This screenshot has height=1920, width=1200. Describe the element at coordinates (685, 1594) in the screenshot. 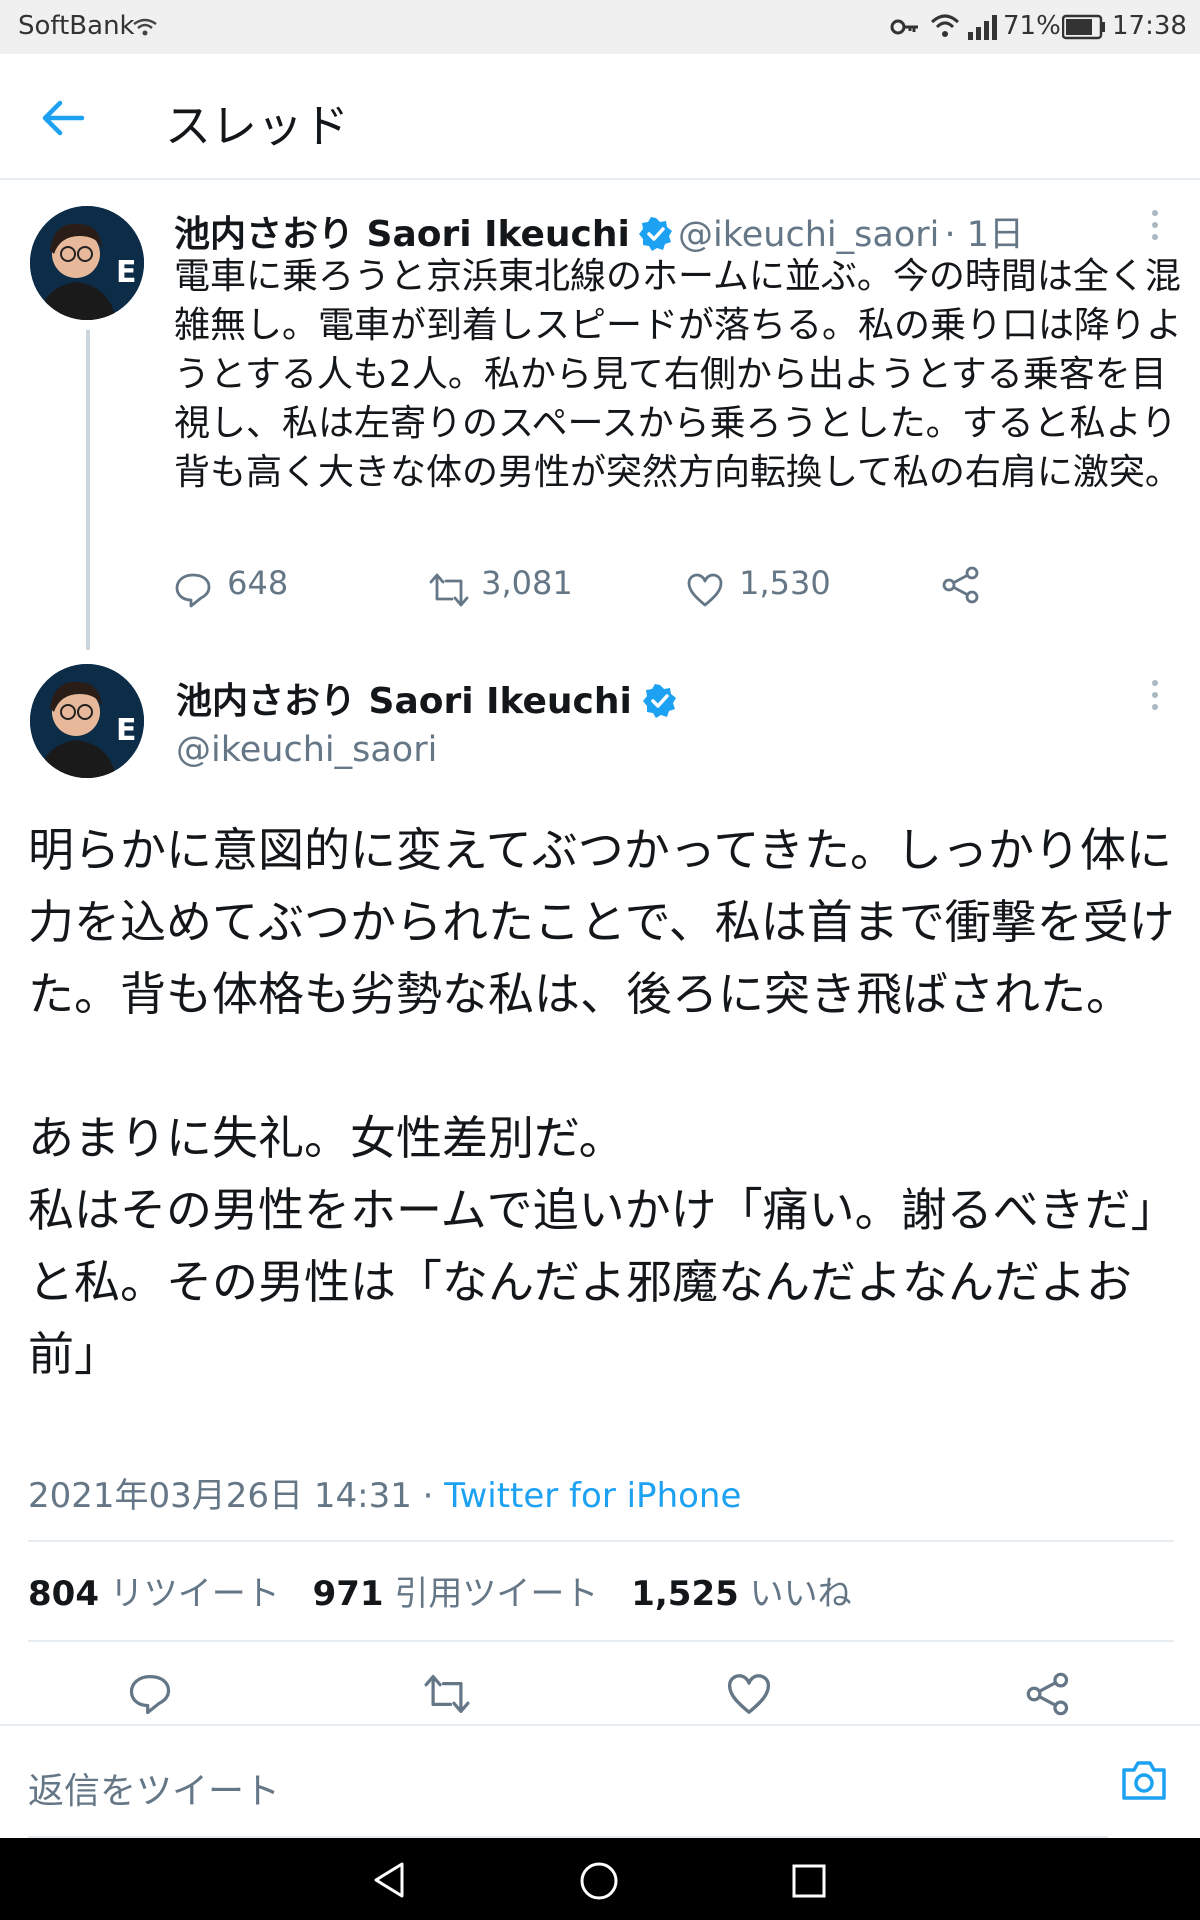

I see `likes-count: 1,525` at that location.